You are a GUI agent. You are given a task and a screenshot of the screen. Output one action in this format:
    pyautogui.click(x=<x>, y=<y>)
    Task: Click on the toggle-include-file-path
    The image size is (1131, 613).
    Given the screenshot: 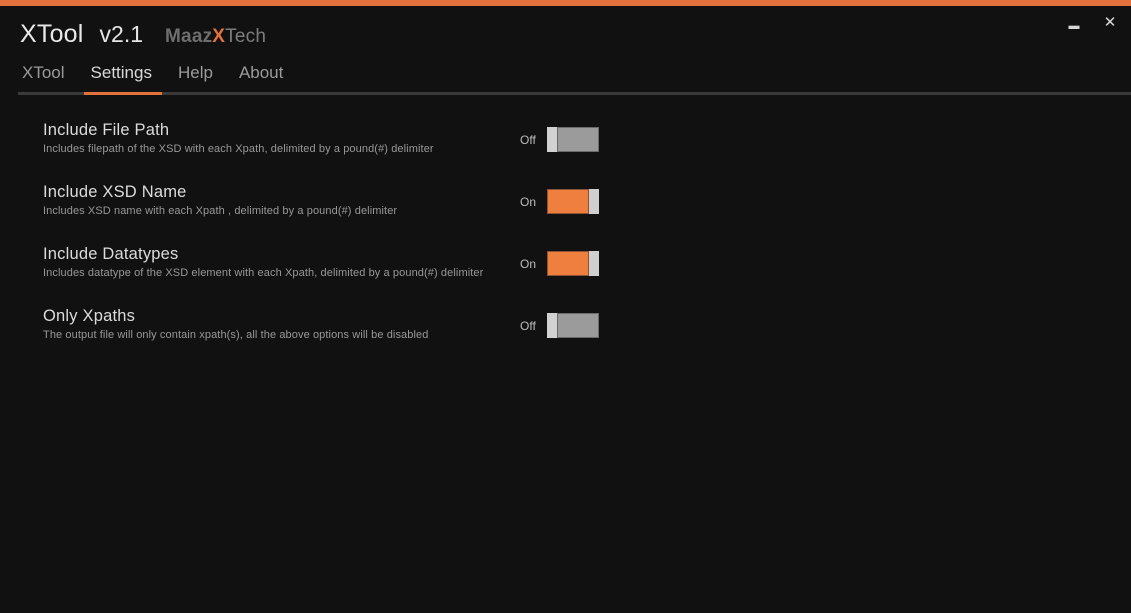 What is the action you would take?
    pyautogui.click(x=573, y=139)
    